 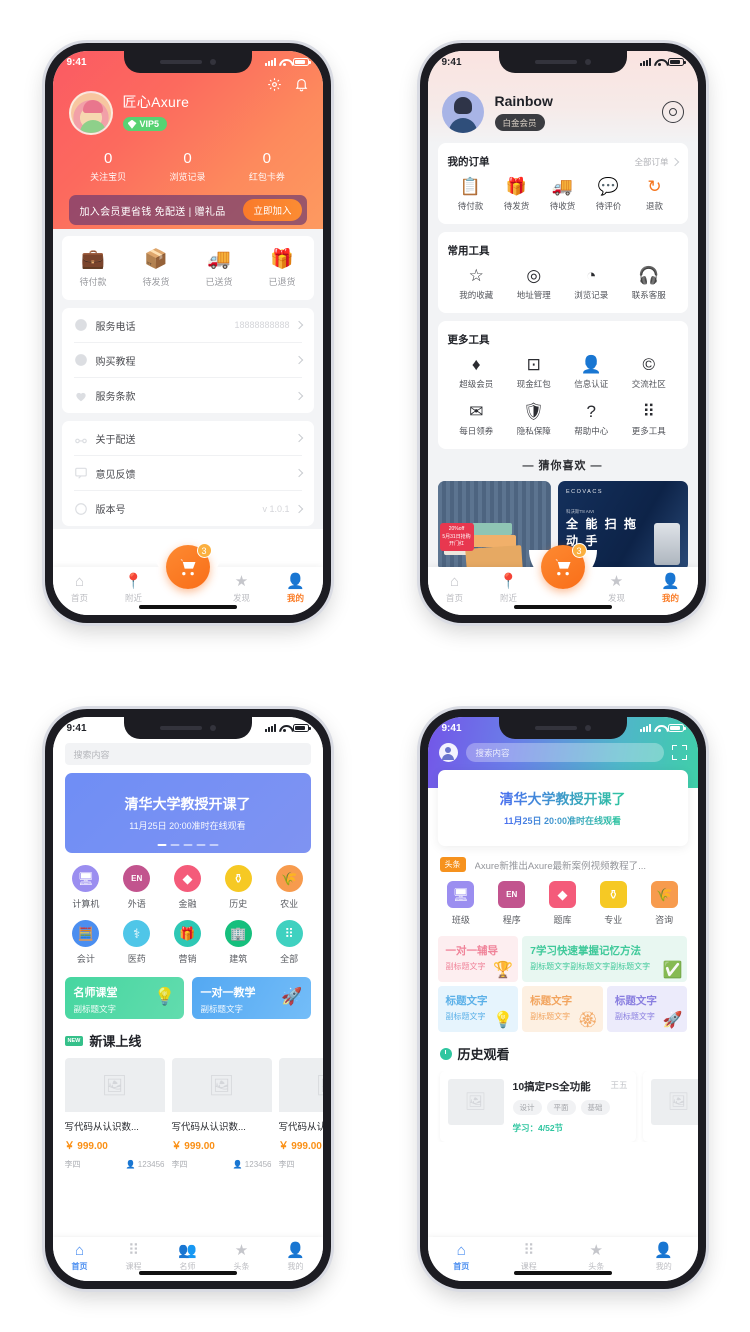 I want to click on carousel-dots, so click(x=187, y=845).